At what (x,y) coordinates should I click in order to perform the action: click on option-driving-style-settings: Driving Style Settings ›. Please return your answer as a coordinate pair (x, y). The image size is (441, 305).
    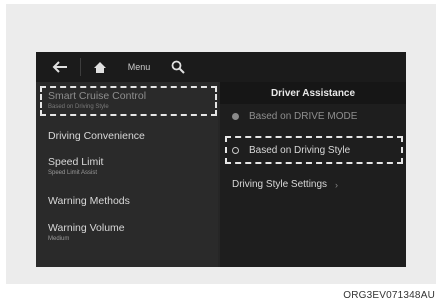
    Looking at the image, I should click on (314, 184).